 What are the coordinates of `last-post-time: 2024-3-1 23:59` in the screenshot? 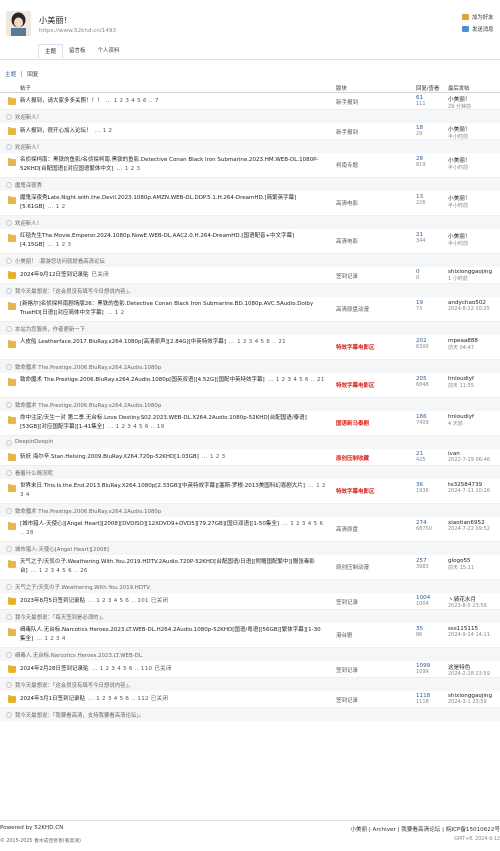 It's located at (470, 702).